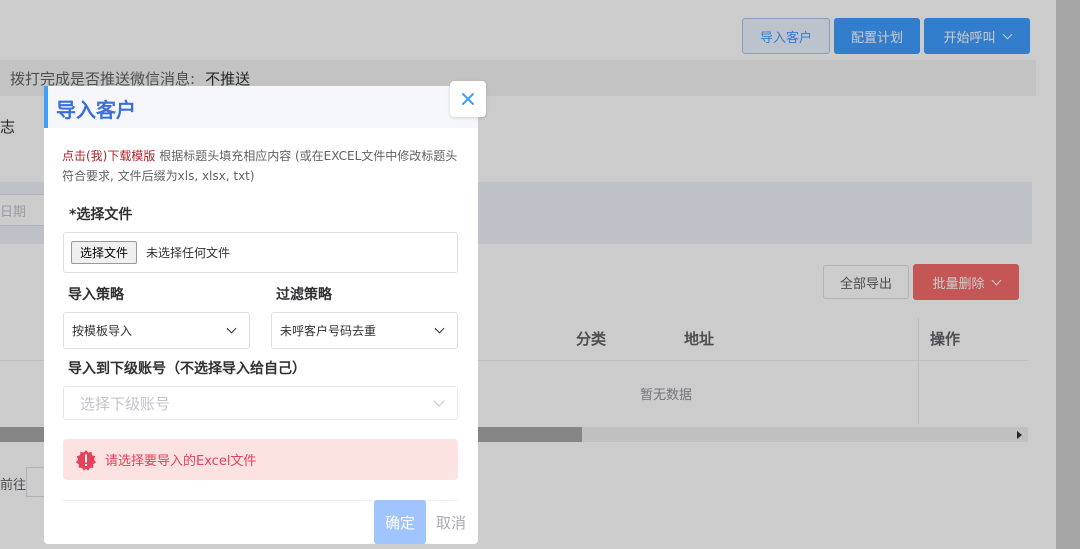 The width and height of the screenshot is (1080, 549). What do you see at coordinates (104, 252) in the screenshot?
I see `choose-file-button: 选择文件` at bounding box center [104, 252].